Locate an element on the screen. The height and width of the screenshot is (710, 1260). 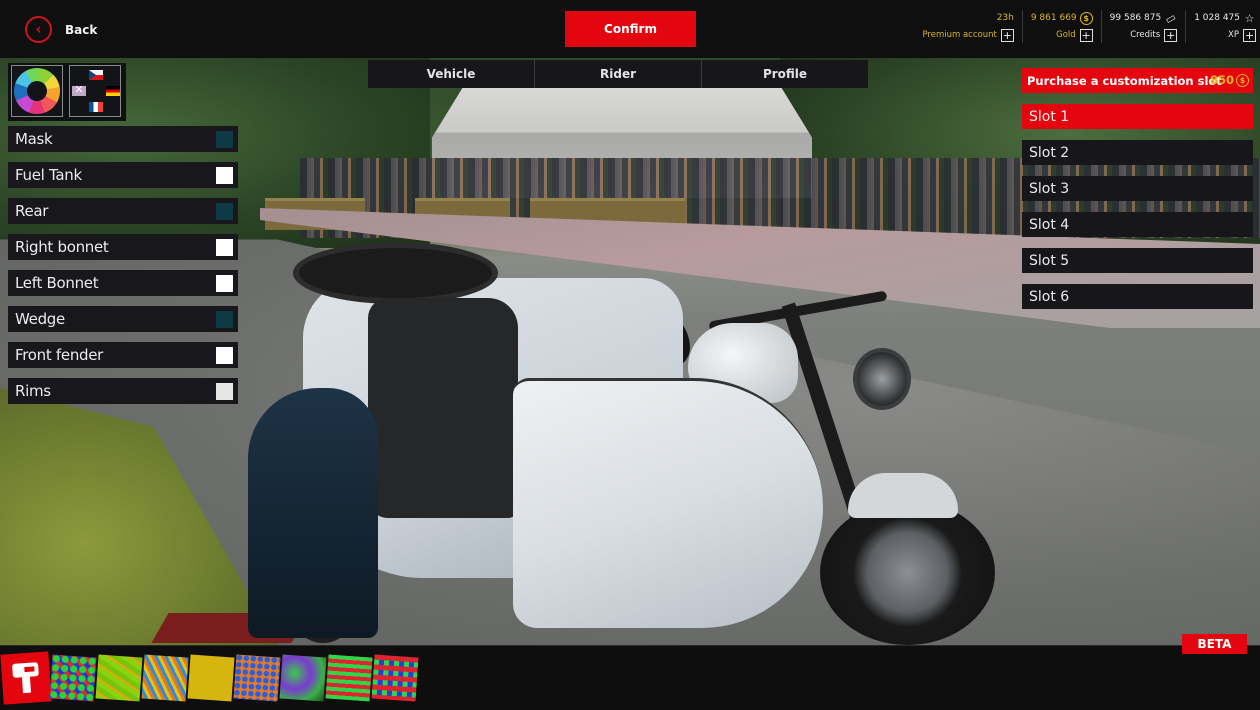
gold-currency: 9 861 669 $ Gold + is located at coordinates (1062, 26).